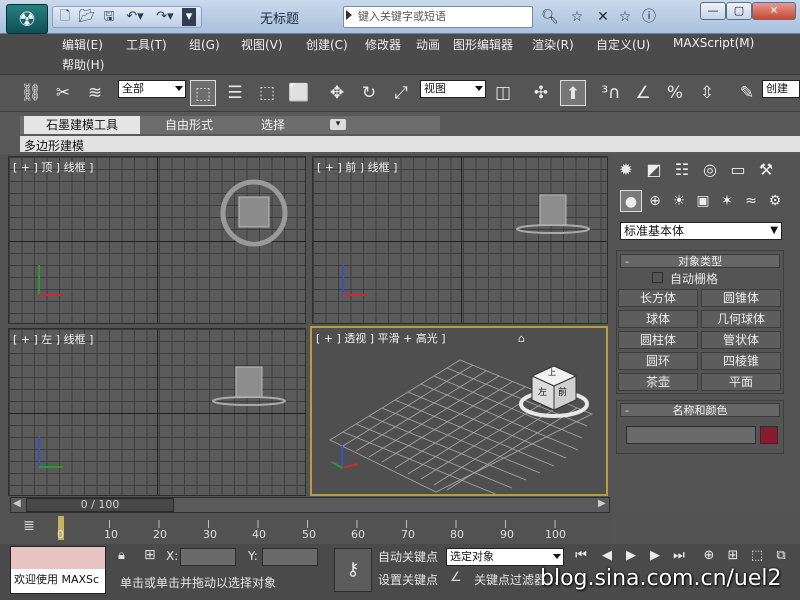 The height and width of the screenshot is (600, 800). I want to click on torus-button: 圆环, so click(658, 361).